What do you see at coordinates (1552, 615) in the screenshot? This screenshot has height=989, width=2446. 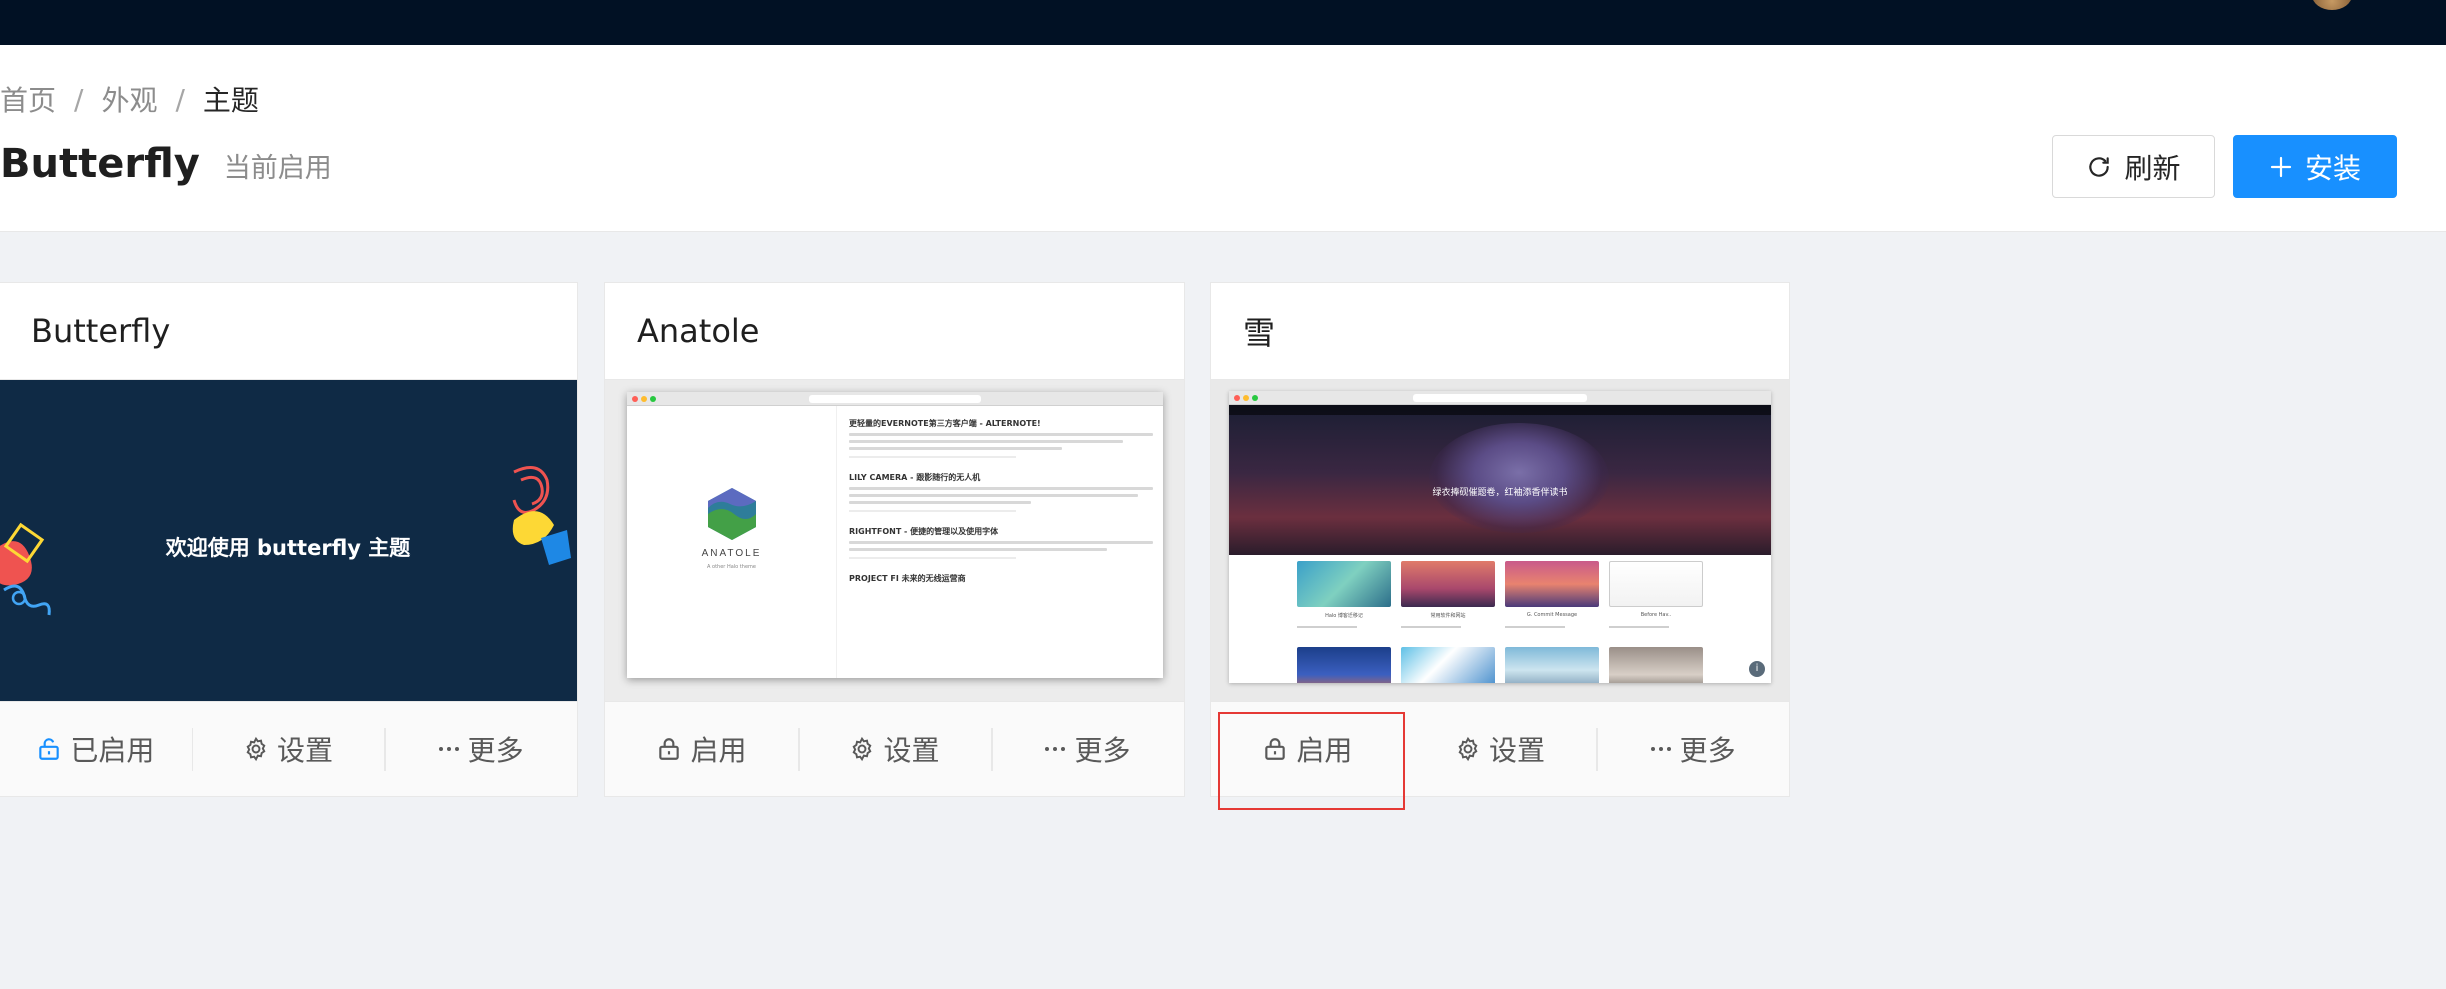 I see `thumb-caption: G. Commit Message` at bounding box center [1552, 615].